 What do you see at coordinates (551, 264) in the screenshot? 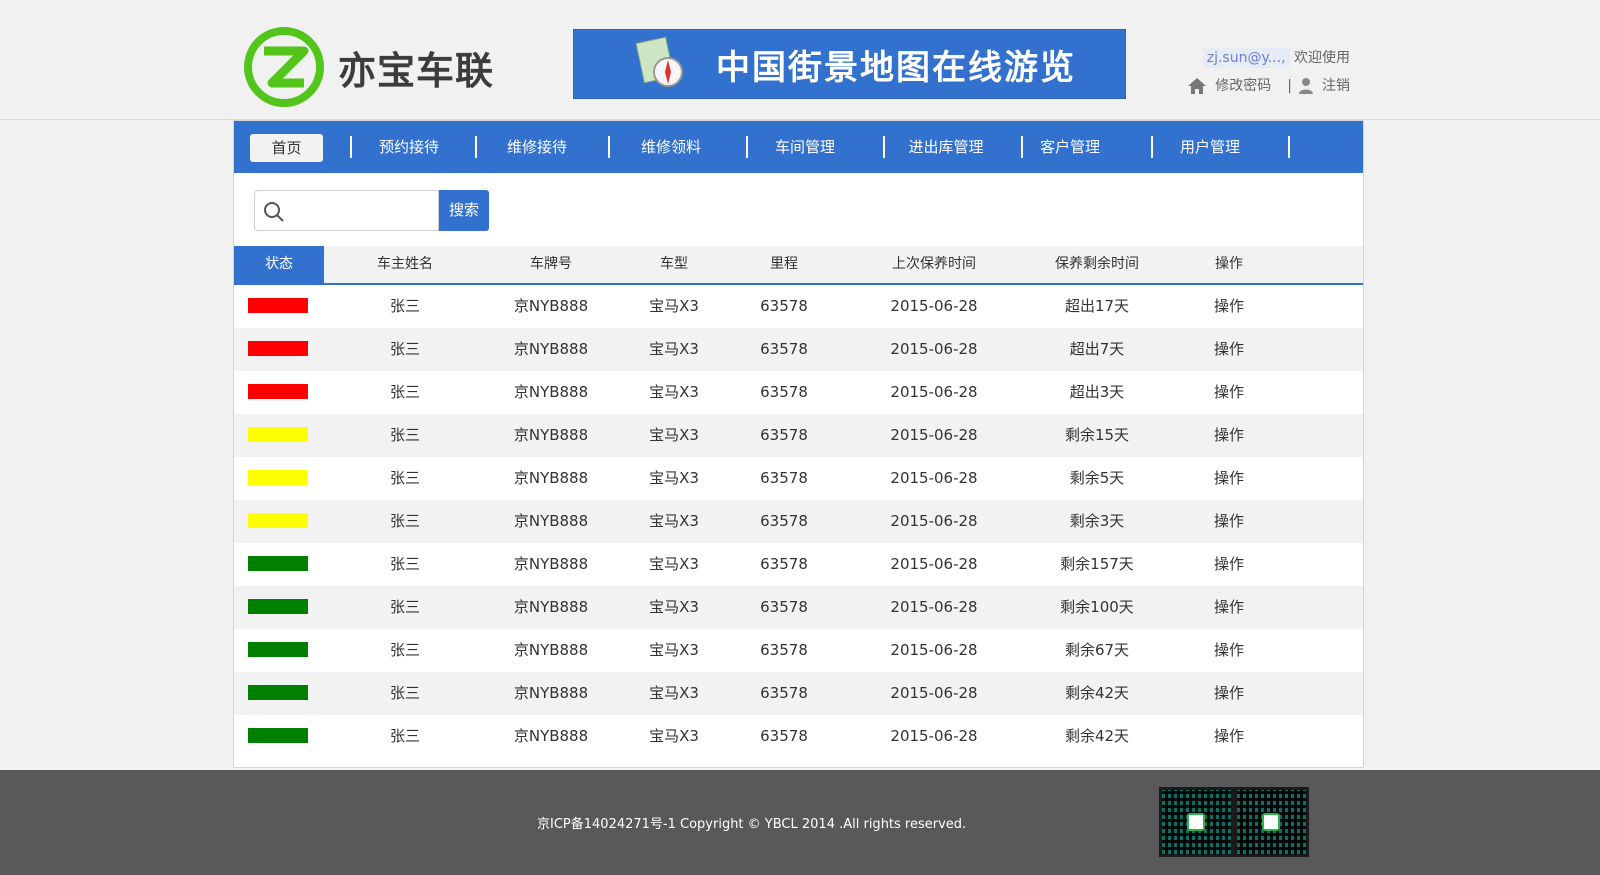
I see `col-plate: 车牌号` at bounding box center [551, 264].